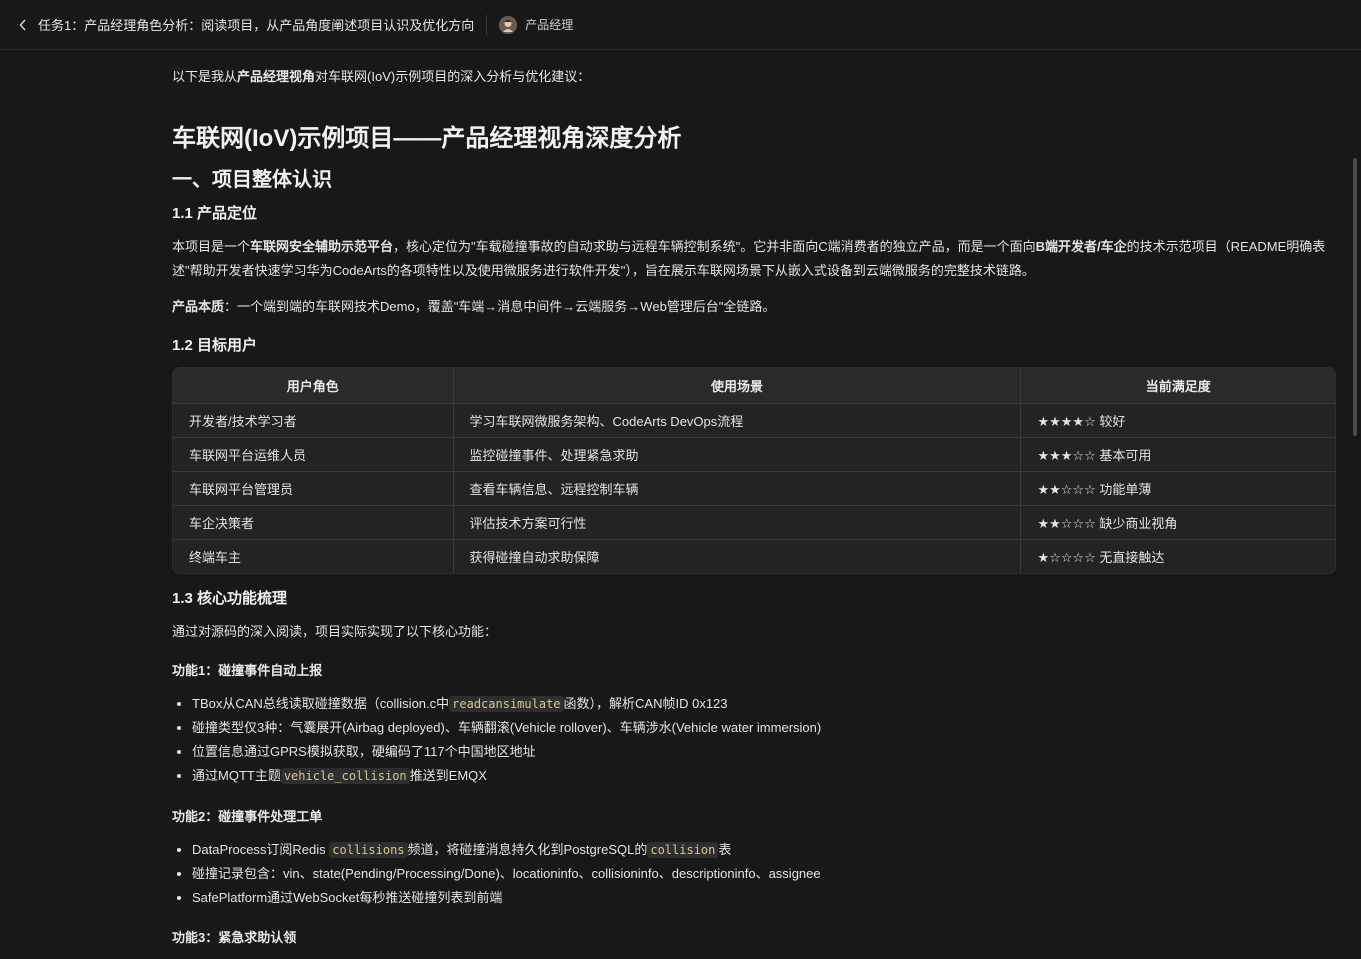  I want to click on list-item: 通过MQTT主题vehicle_collision推送到EMQX, so click(506, 776).